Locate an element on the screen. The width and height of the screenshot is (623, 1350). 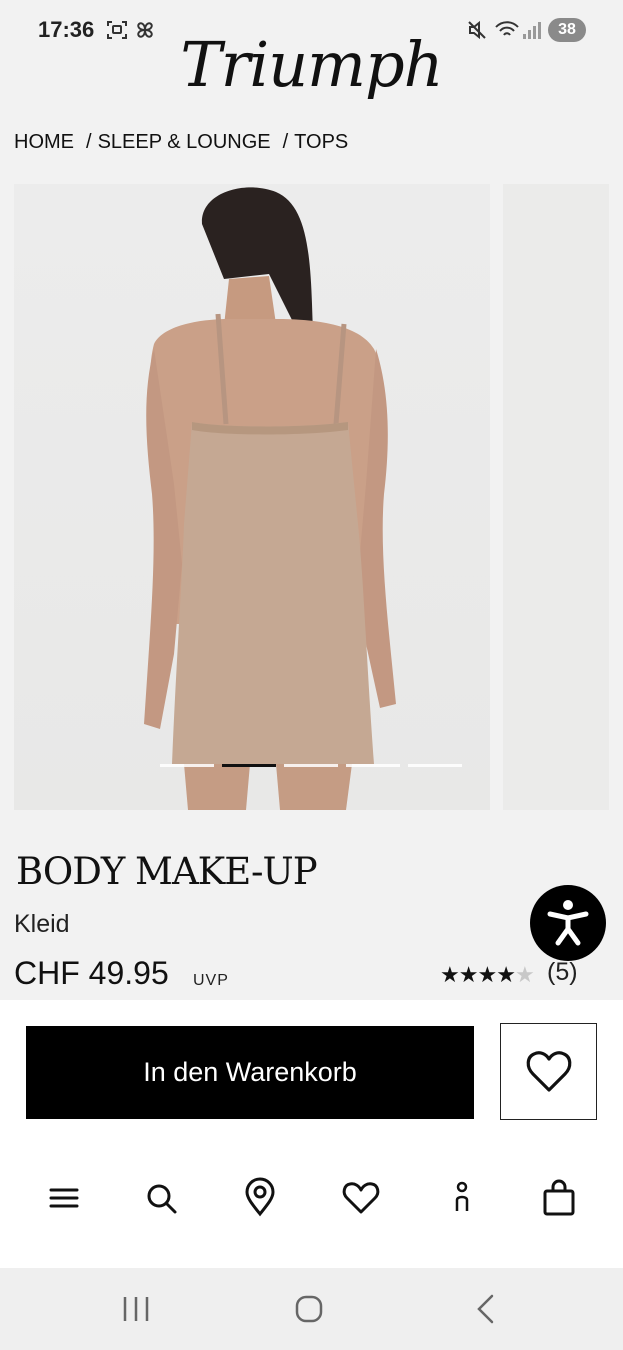
breadcrumb-item-tops: TOPS is located at coordinates (321, 142).